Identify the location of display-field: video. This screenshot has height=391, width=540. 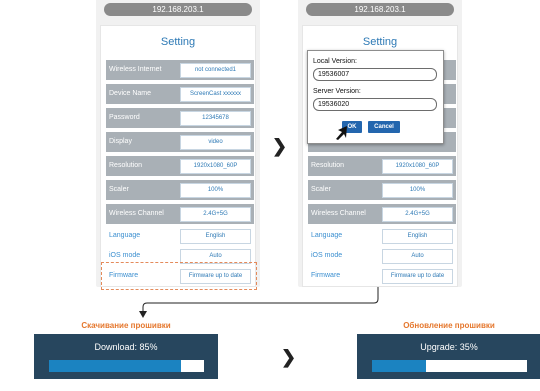
(215, 142).